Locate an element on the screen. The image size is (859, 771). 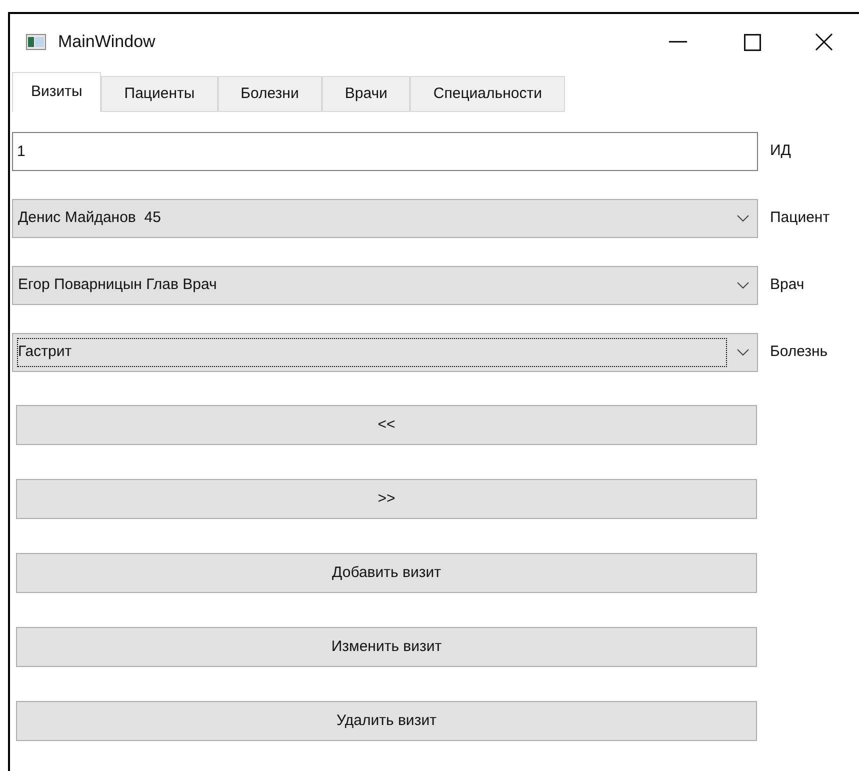
field-label: Врач is located at coordinates (787, 285).